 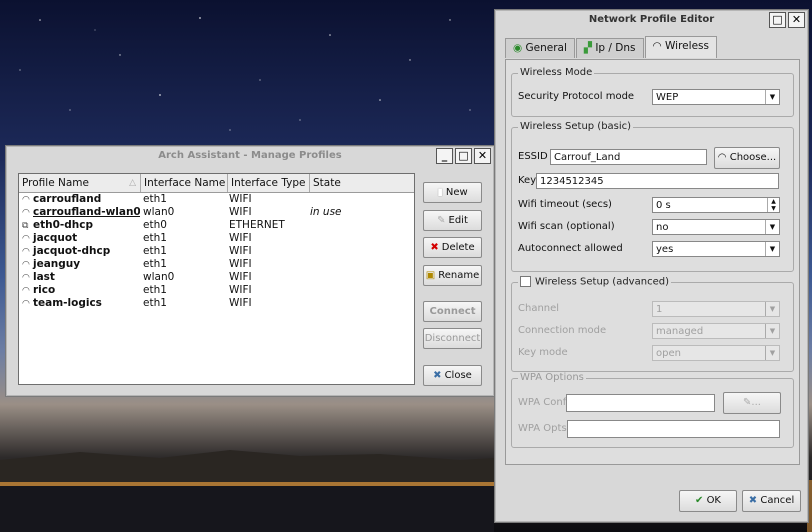 I want to click on autoconnect-select: yes ▼, so click(x=716, y=249).